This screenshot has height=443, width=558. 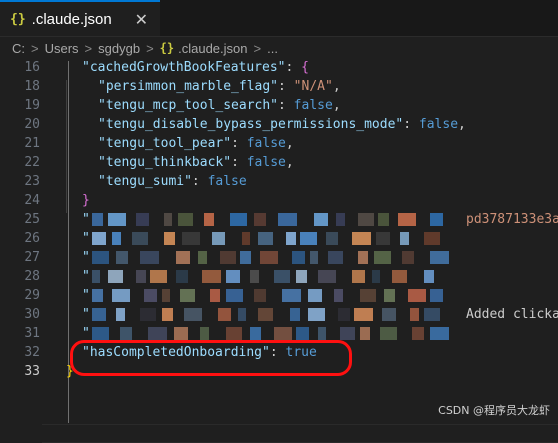 I want to click on code-token: {, so click(x=305, y=67).